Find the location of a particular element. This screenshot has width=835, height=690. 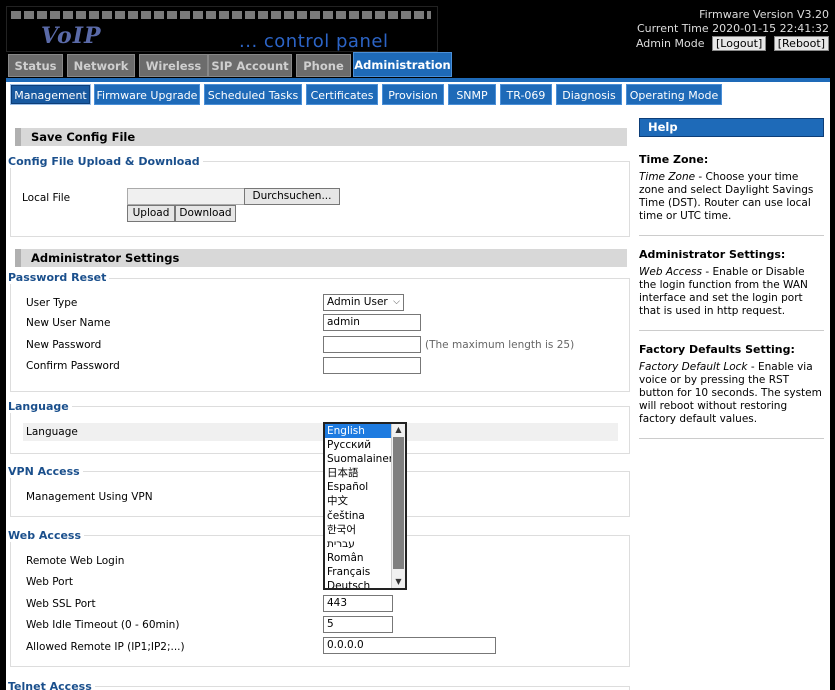

web-ssl-port-input: 443 is located at coordinates (358, 603).